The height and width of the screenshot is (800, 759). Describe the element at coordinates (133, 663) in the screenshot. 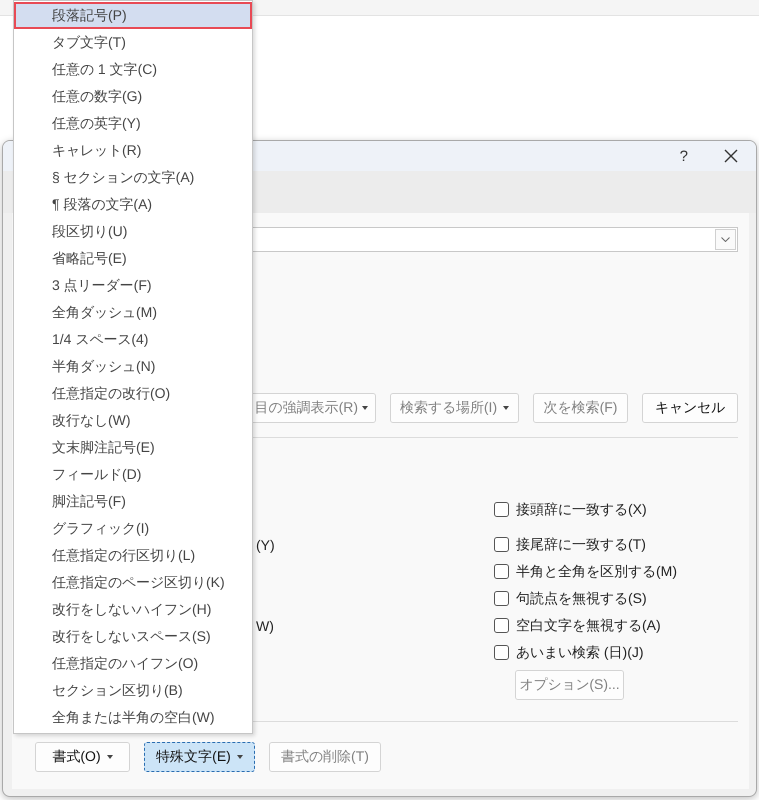

I see `menu-item: 任意指定のハイフン(O)` at that location.